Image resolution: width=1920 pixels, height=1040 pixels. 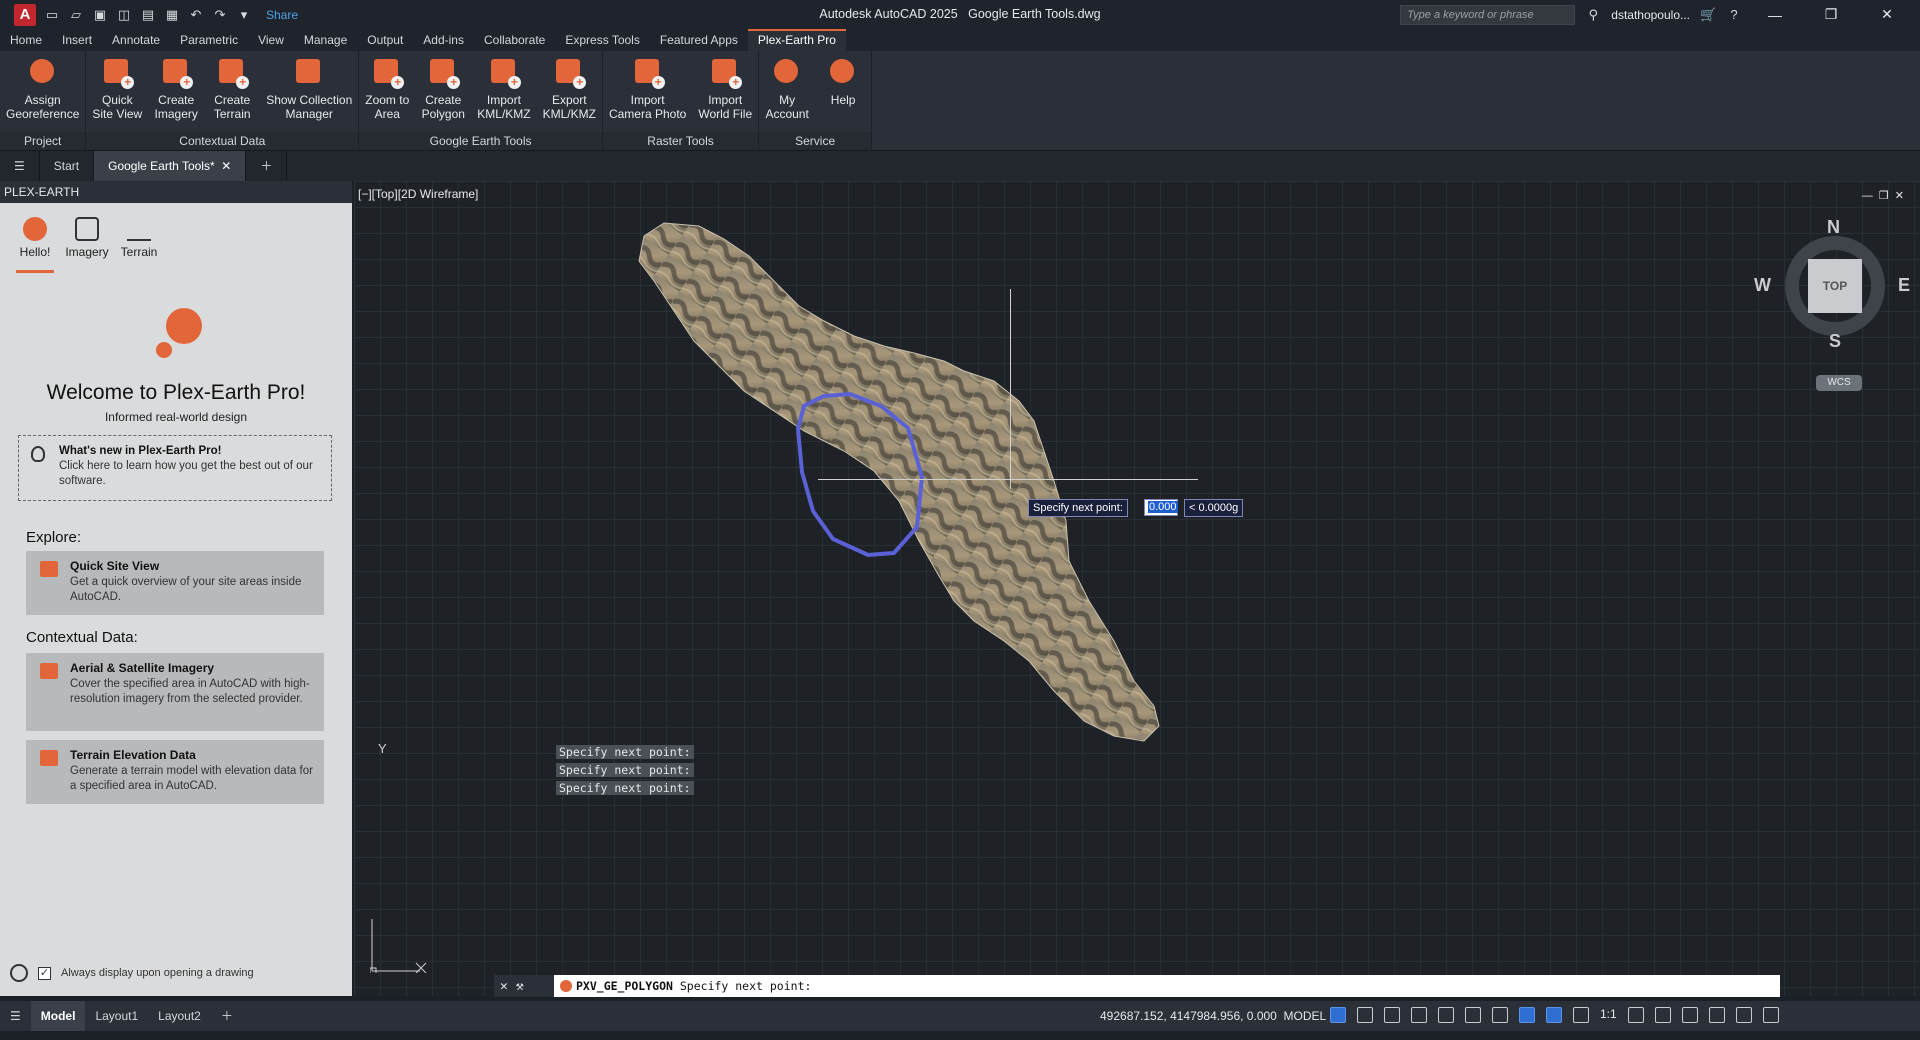 What do you see at coordinates (1365, 1015) in the screenshot?
I see `snap-icon` at bounding box center [1365, 1015].